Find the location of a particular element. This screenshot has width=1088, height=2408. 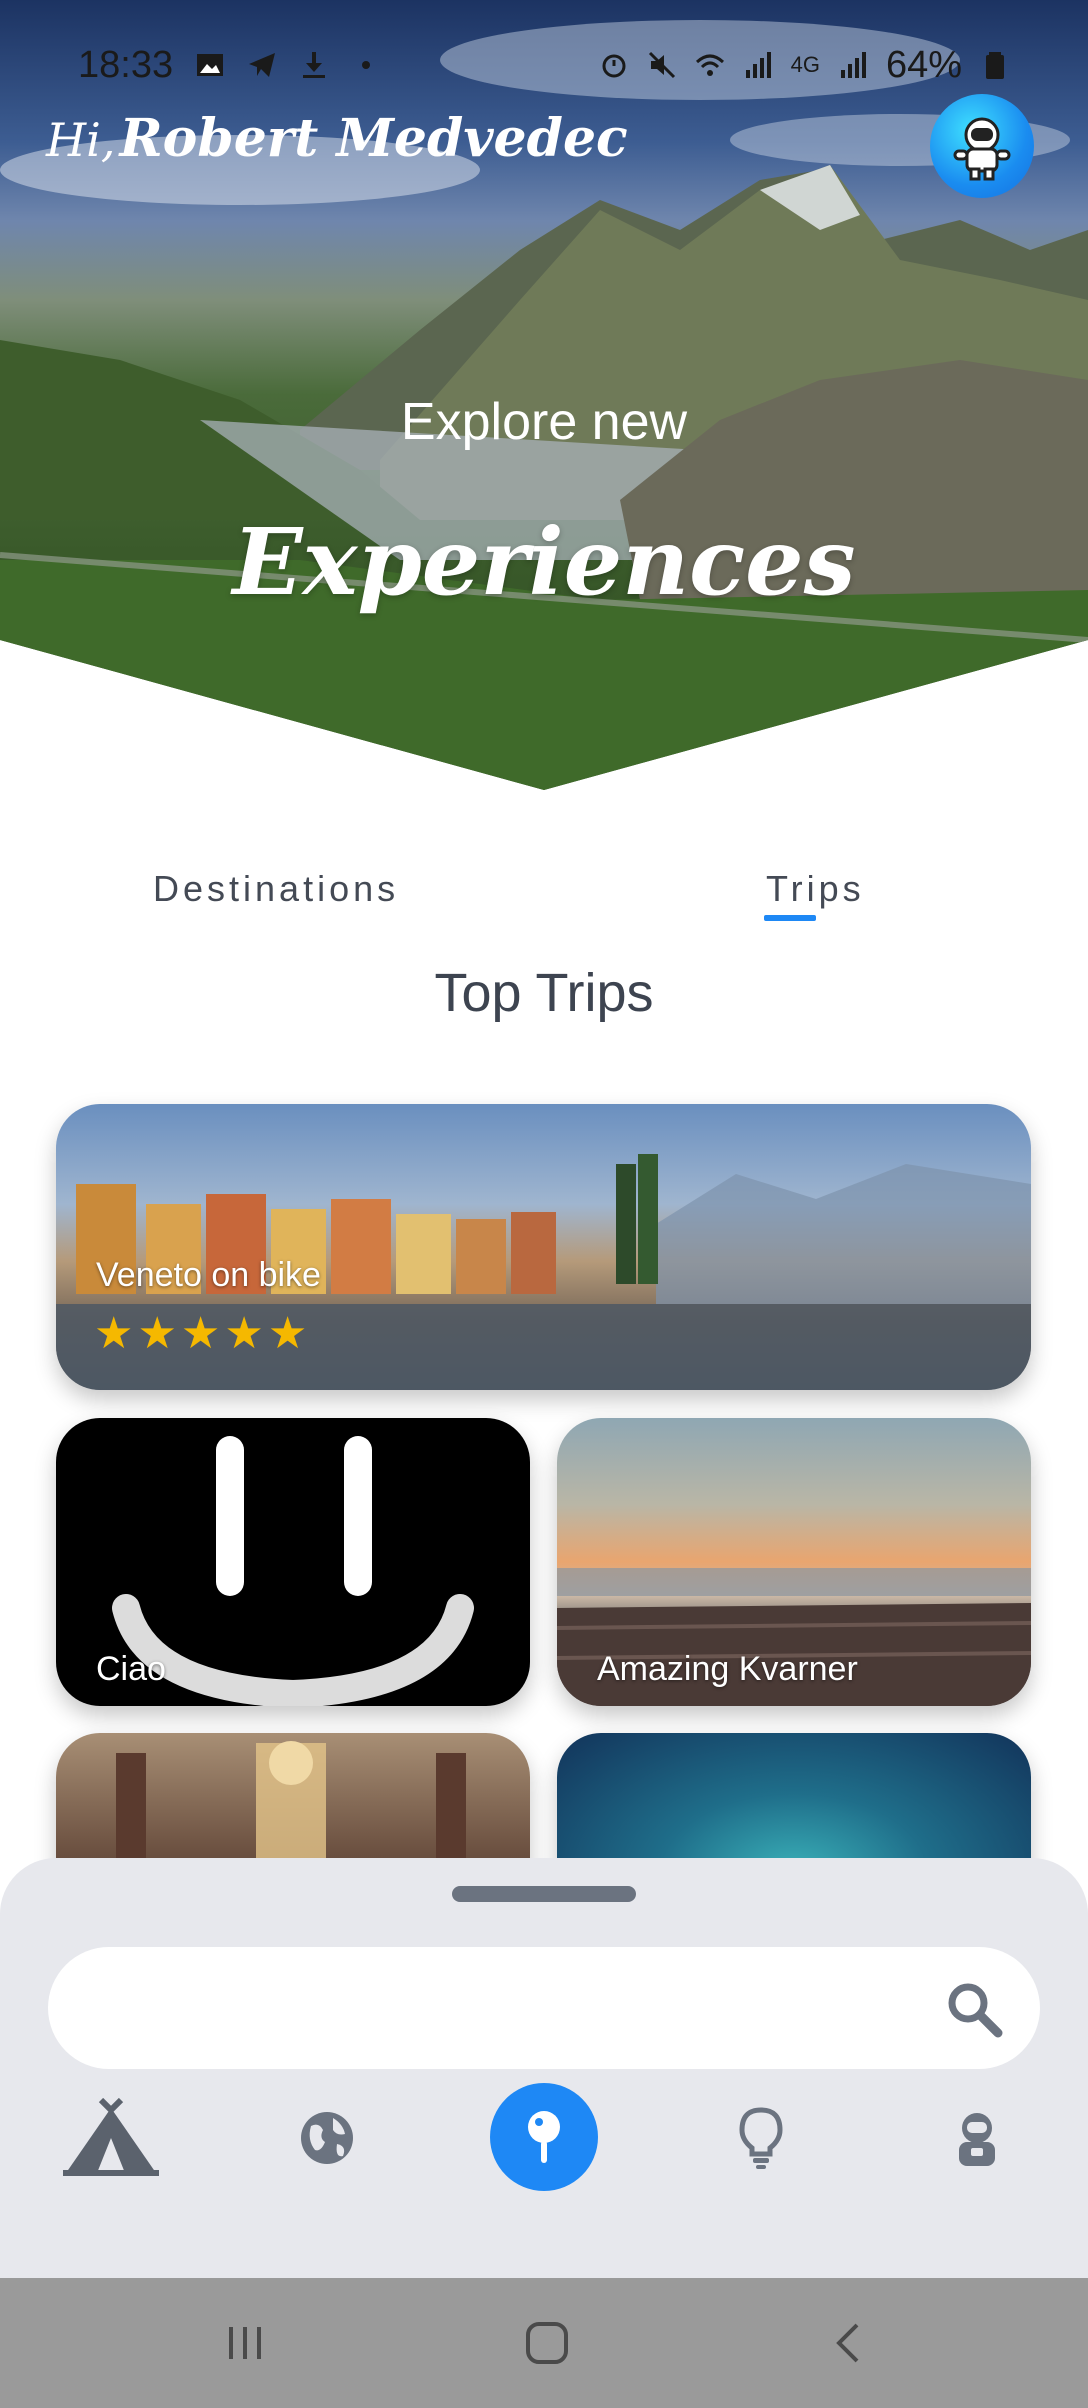

recent-apps-icon is located at coordinates (245, 2343).